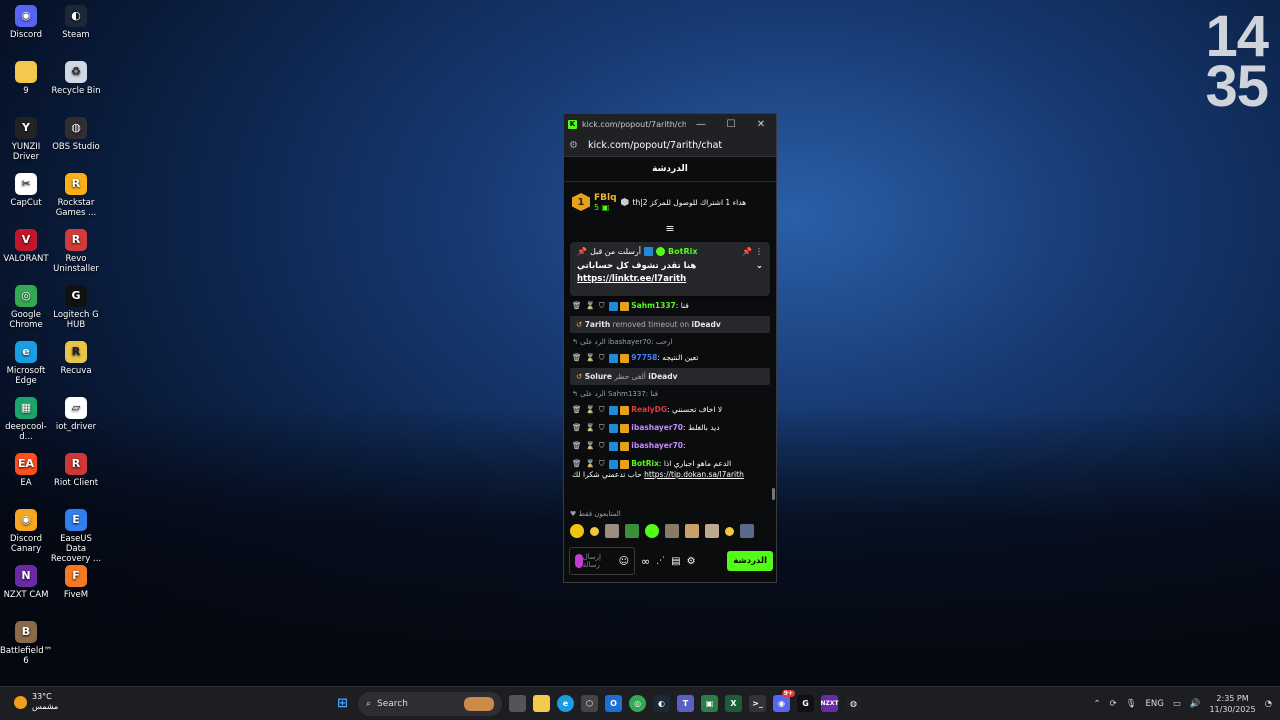  Describe the element at coordinates (26, 470) in the screenshot. I see `desktop-icon-ea: EA EA` at that location.